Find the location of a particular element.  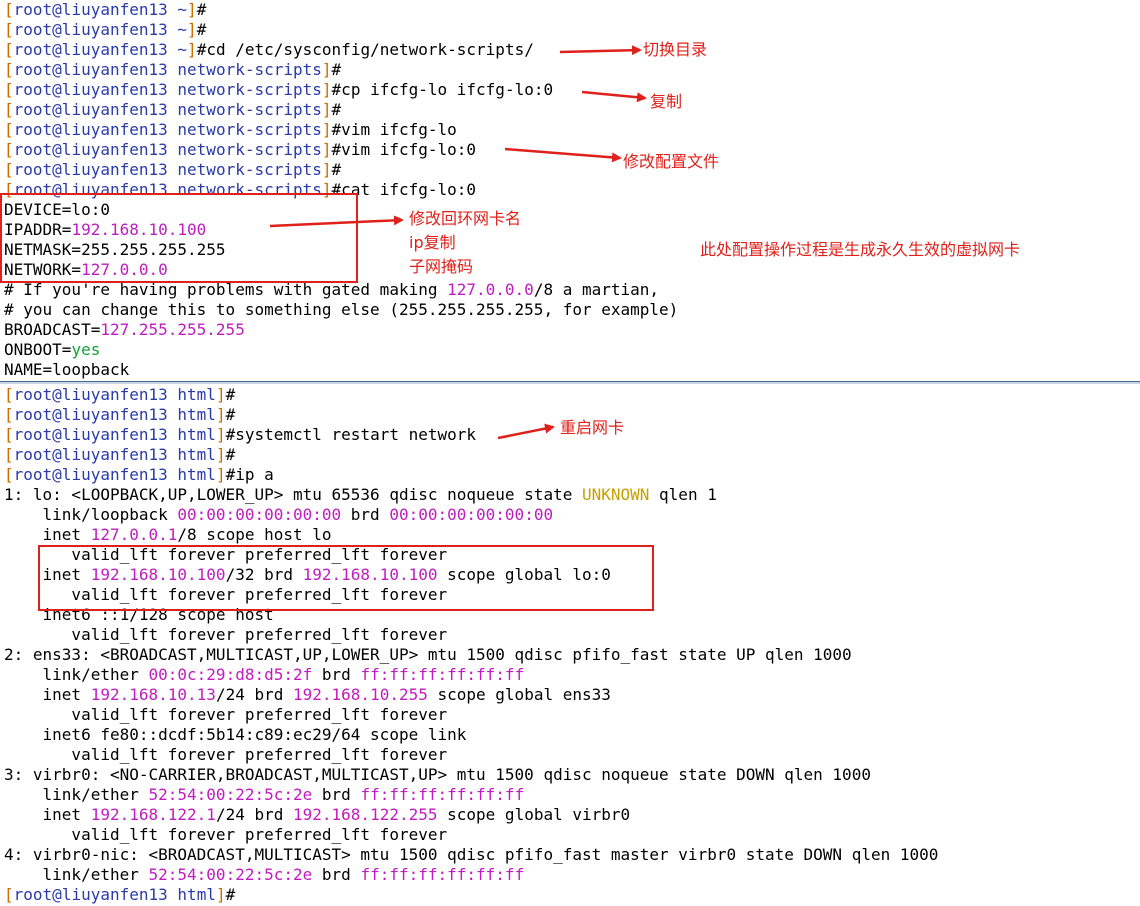

ip-lo-inet: inet 127.0.0.1/8 scope host lo is located at coordinates (168, 534).